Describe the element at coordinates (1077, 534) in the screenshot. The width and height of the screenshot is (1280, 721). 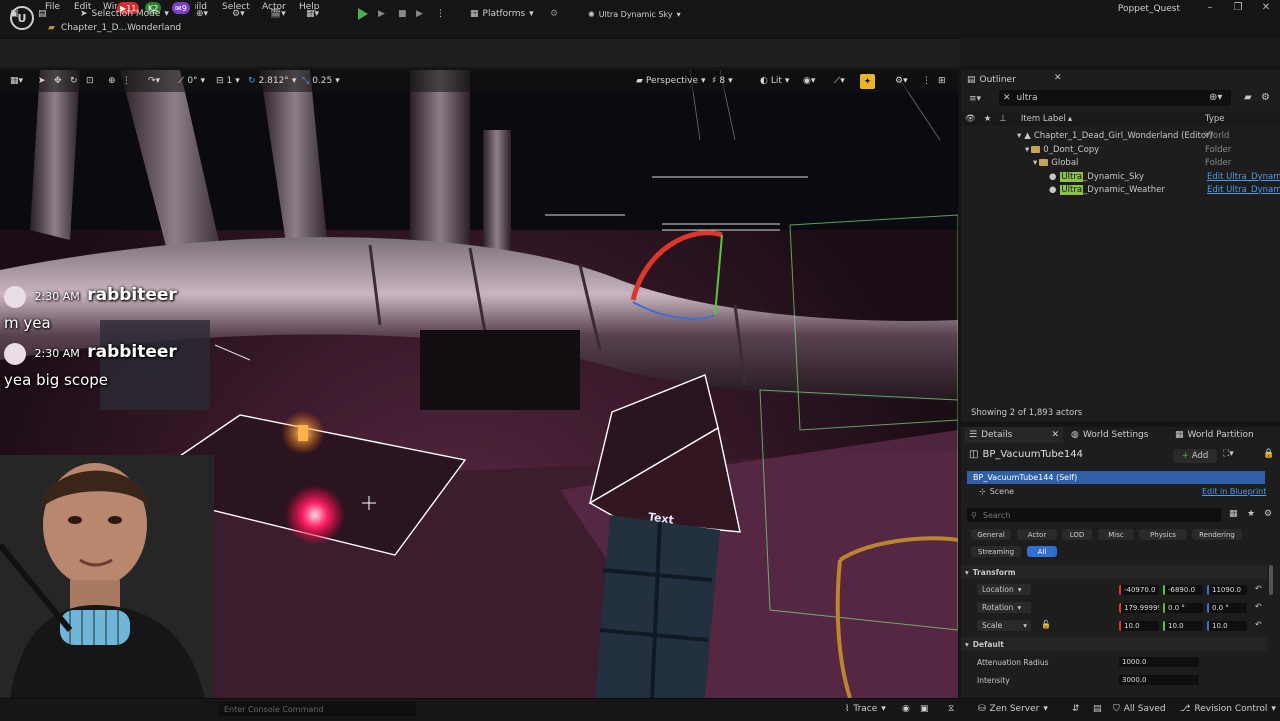
I see `filter-lod: LOD` at that location.